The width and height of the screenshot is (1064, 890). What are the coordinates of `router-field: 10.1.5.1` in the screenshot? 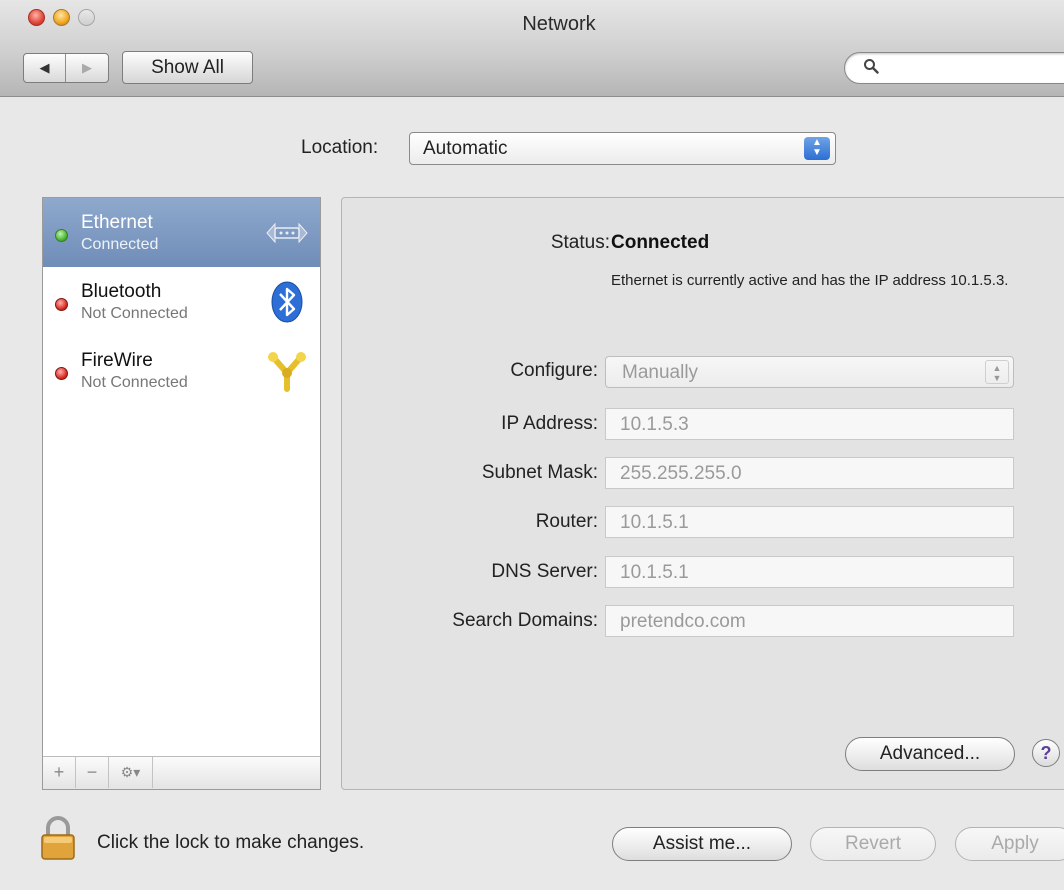 It's located at (809, 522).